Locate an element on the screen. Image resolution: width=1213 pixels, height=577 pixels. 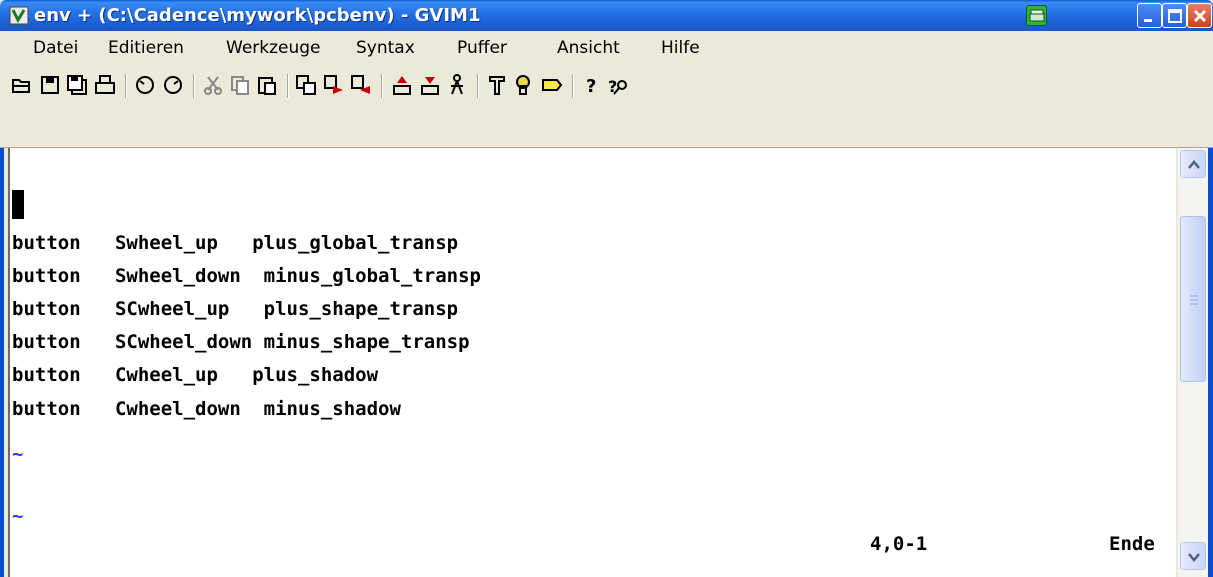
find-next-icon is located at coordinates (334, 85).